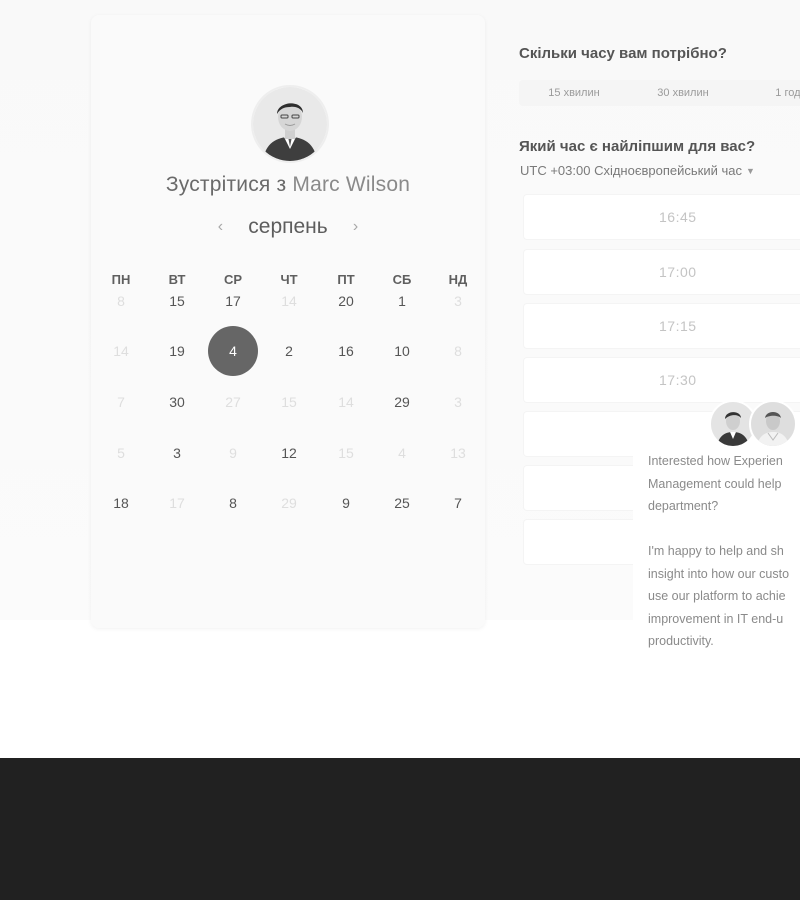  Describe the element at coordinates (346, 351) in the screenshot. I see `calendar-day: 16` at that location.